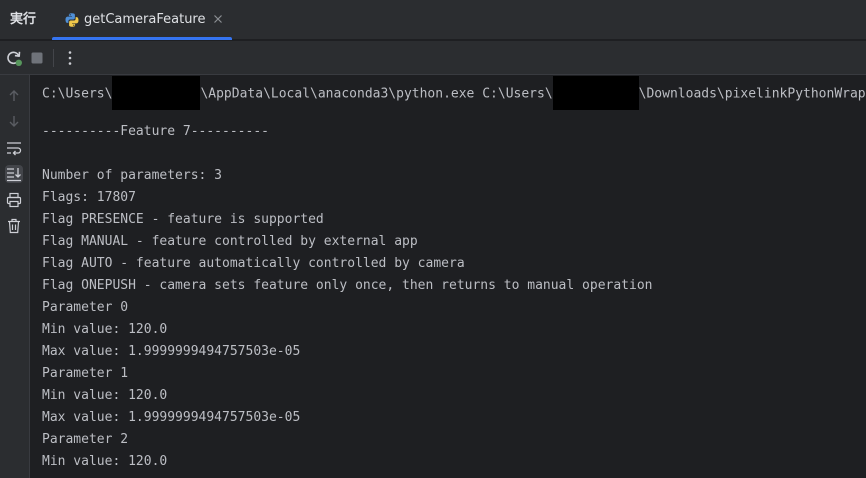 This screenshot has width=866, height=478. I want to click on console-line: Parameter 2, so click(85, 439).